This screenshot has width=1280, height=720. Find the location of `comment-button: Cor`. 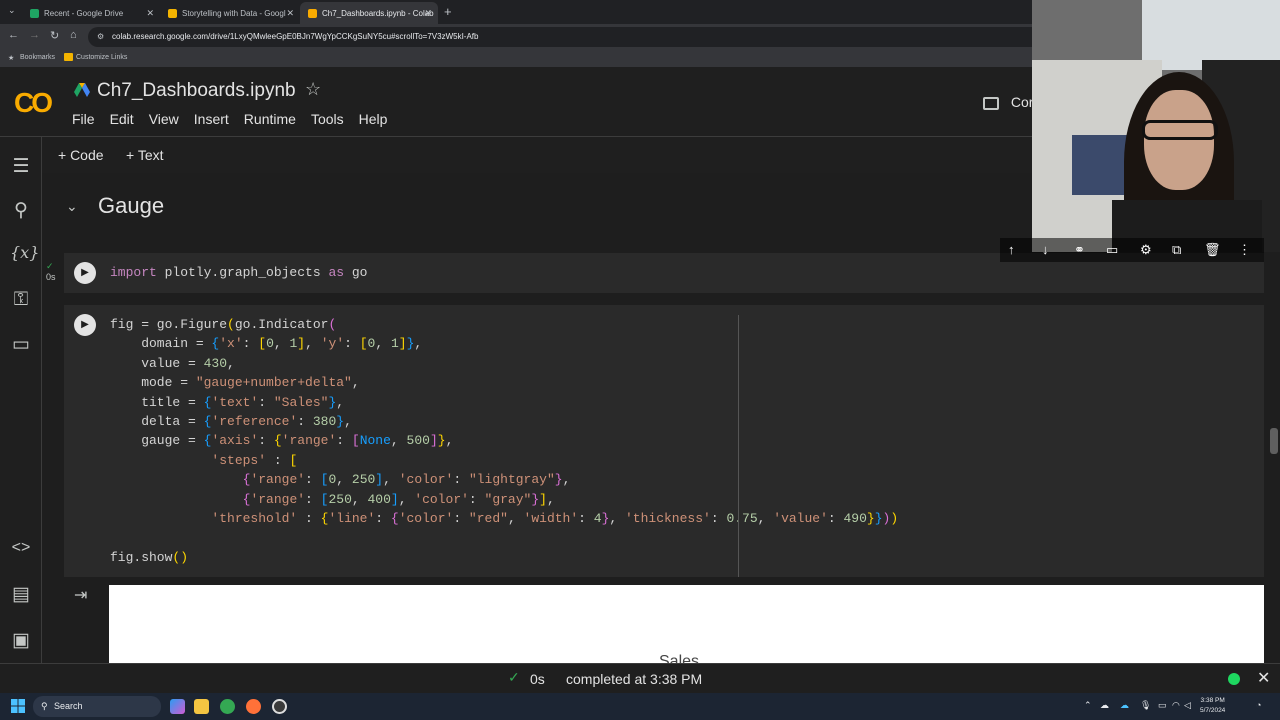

comment-button: Cor is located at coordinates (1008, 102).